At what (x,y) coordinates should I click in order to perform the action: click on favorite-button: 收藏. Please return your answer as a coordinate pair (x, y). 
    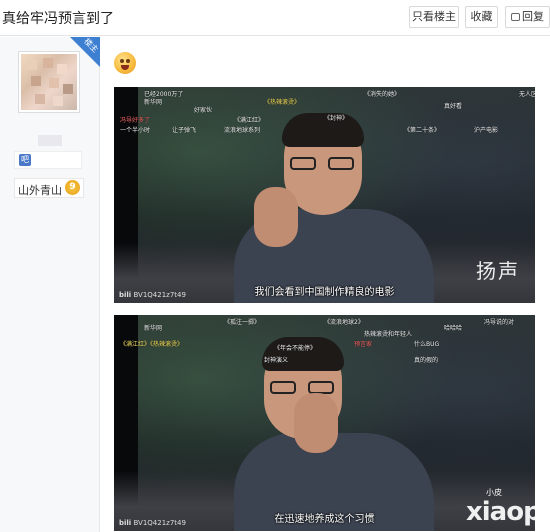
    Looking at the image, I should click on (481, 17).